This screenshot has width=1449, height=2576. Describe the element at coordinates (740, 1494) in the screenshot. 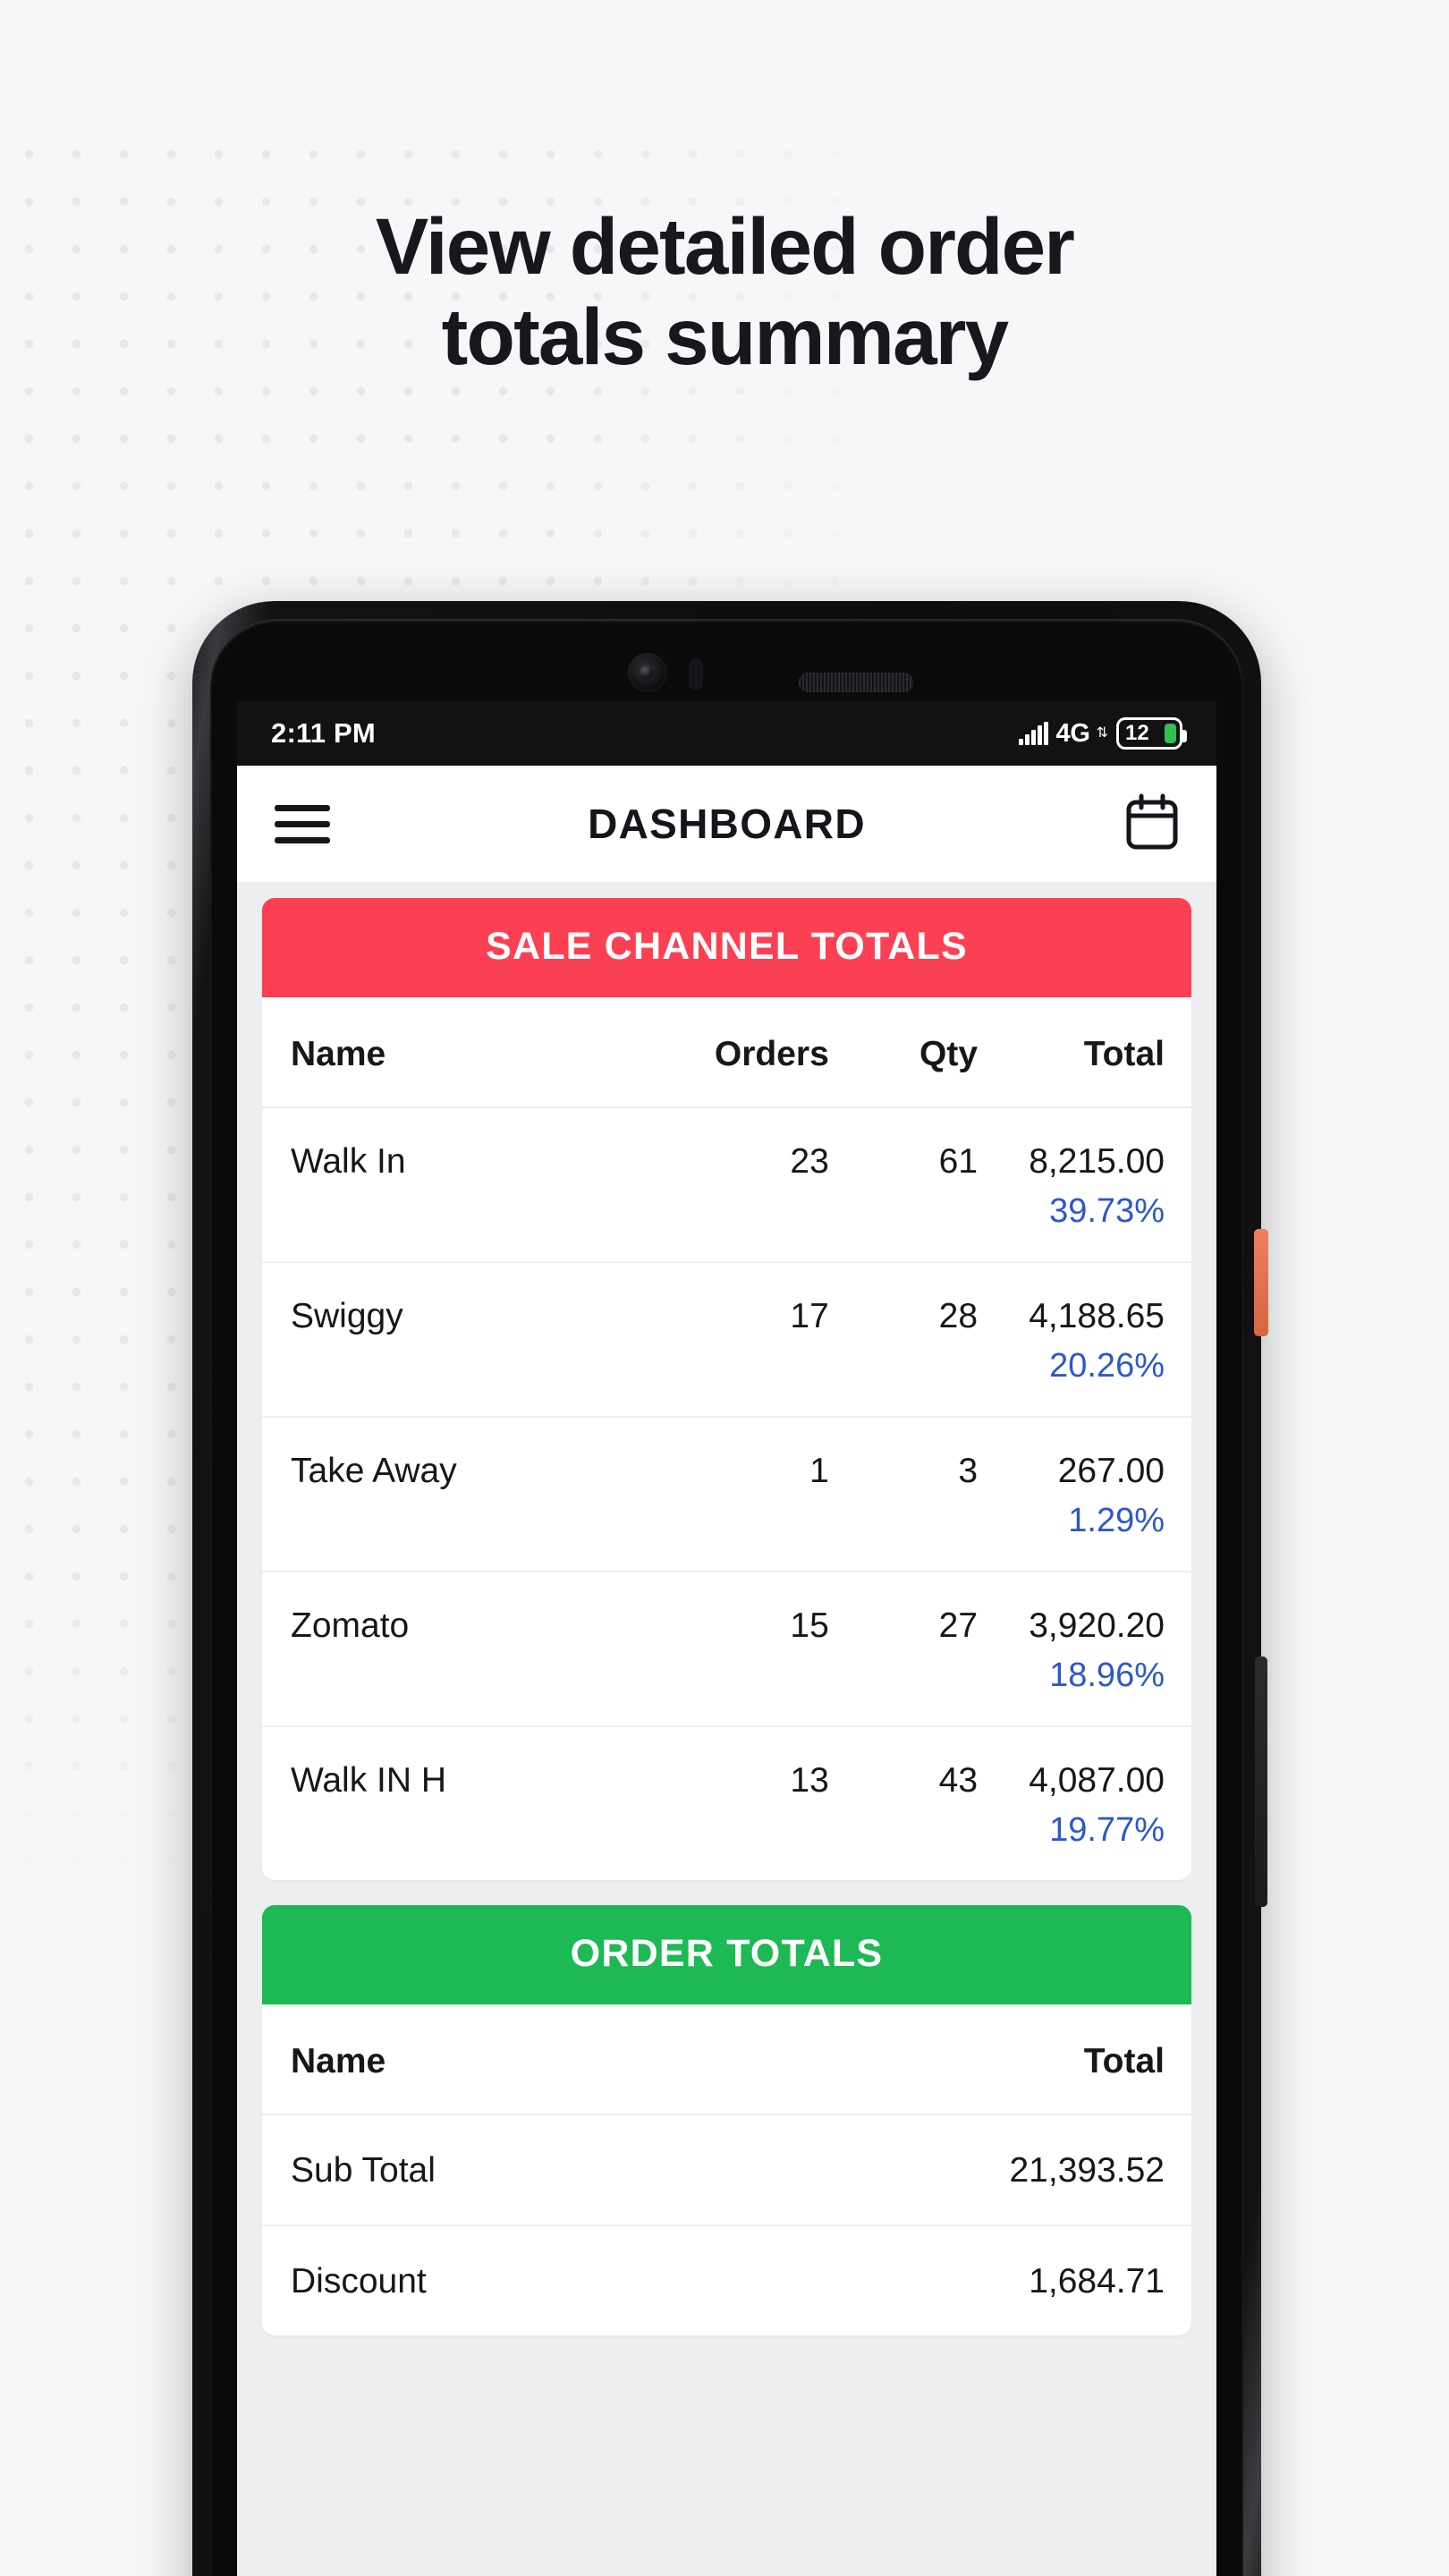

I see `cell-orders: 1` at that location.